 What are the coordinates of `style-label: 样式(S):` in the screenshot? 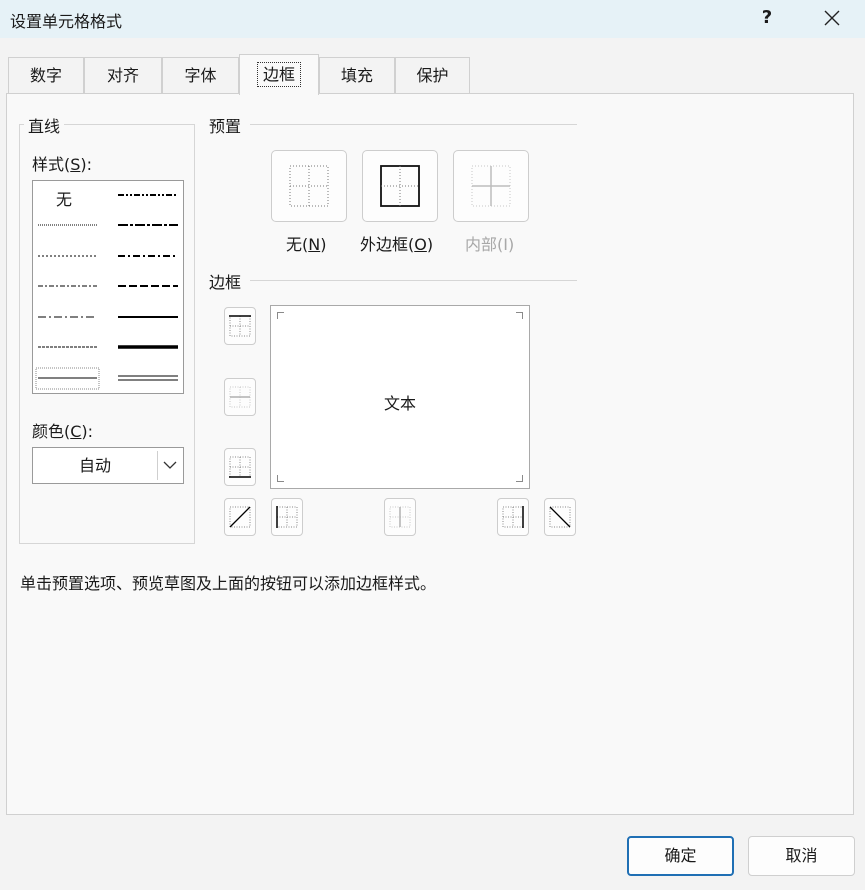 It's located at (62, 164).